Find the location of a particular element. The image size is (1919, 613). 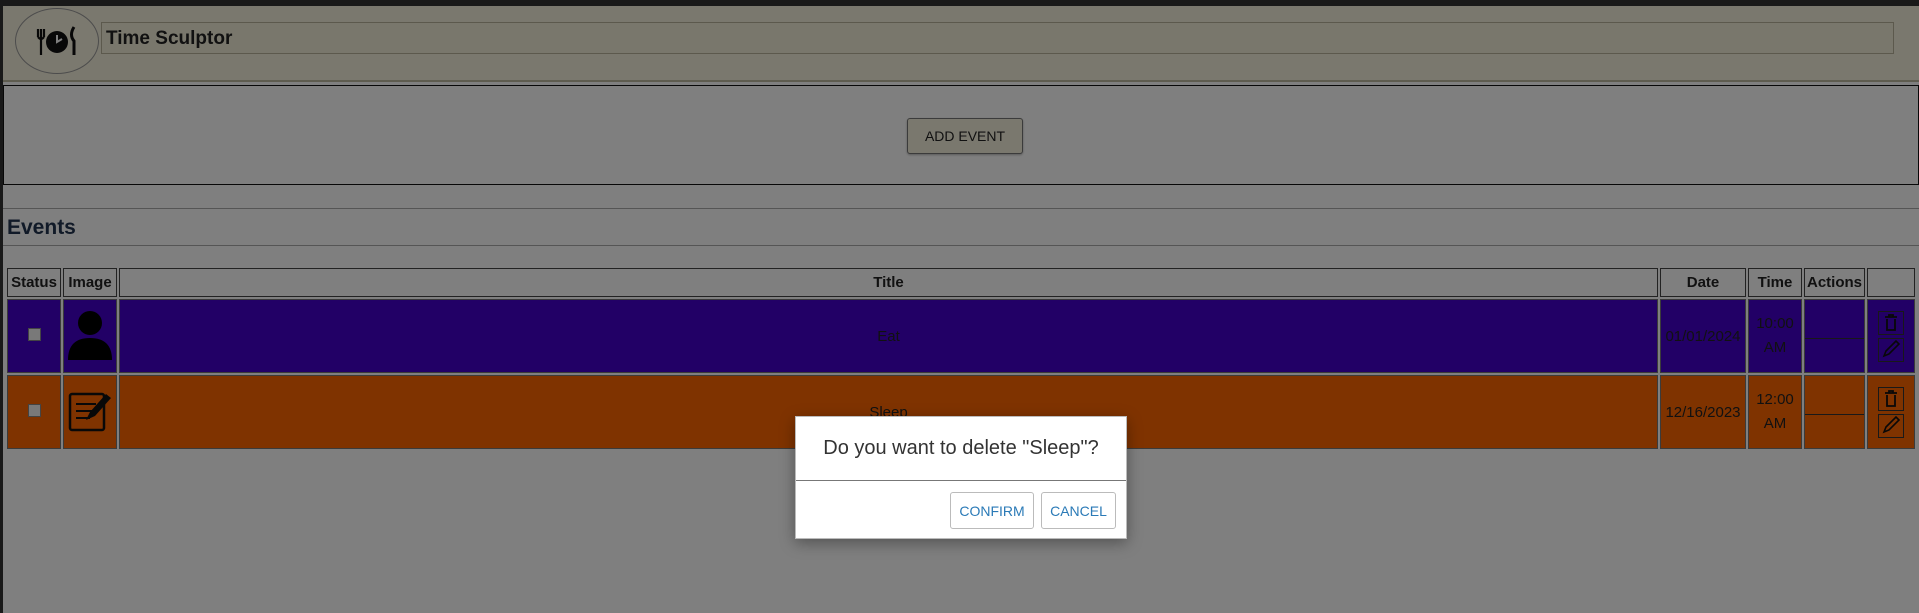

dialog-message: Do you want to delete "Sleep"? is located at coordinates (961, 449).